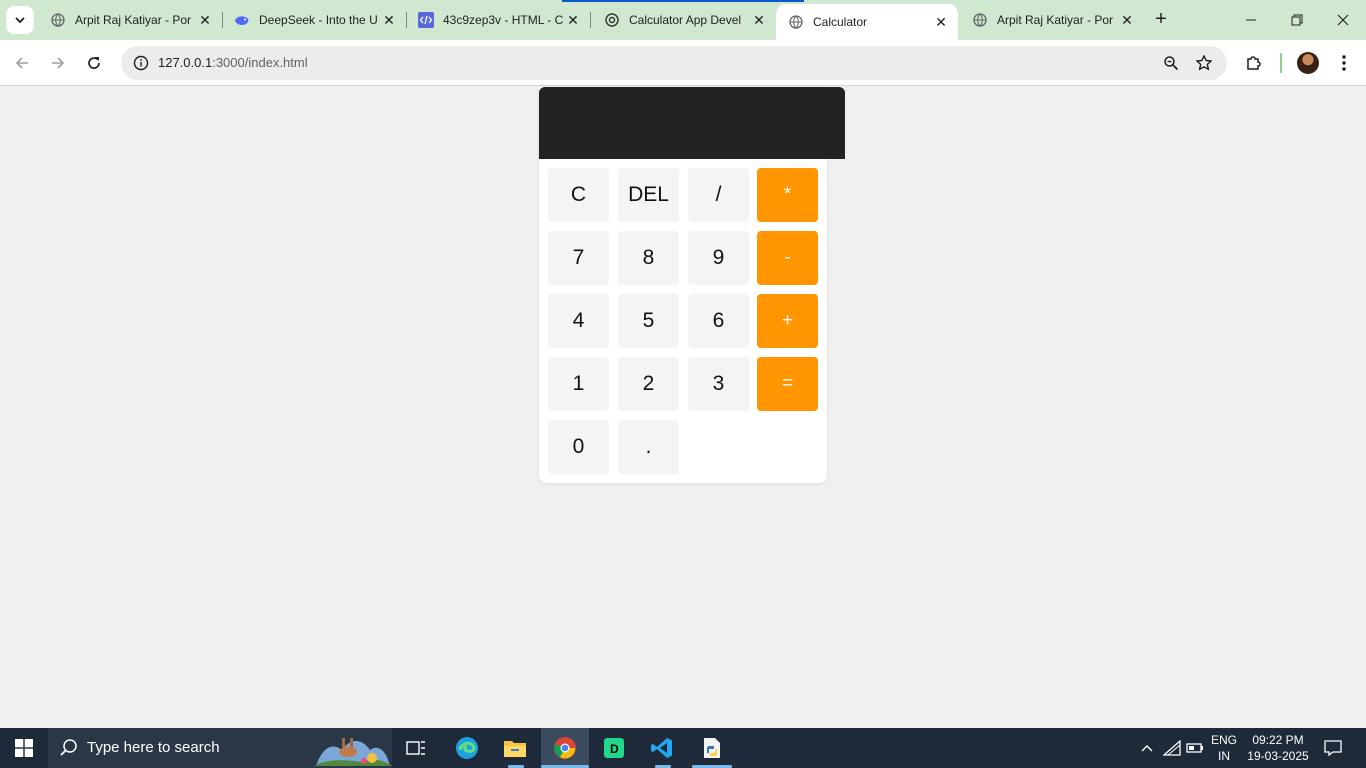 The height and width of the screenshot is (768, 1366). Describe the element at coordinates (578, 384) in the screenshot. I see `key-1-button: 1` at that location.